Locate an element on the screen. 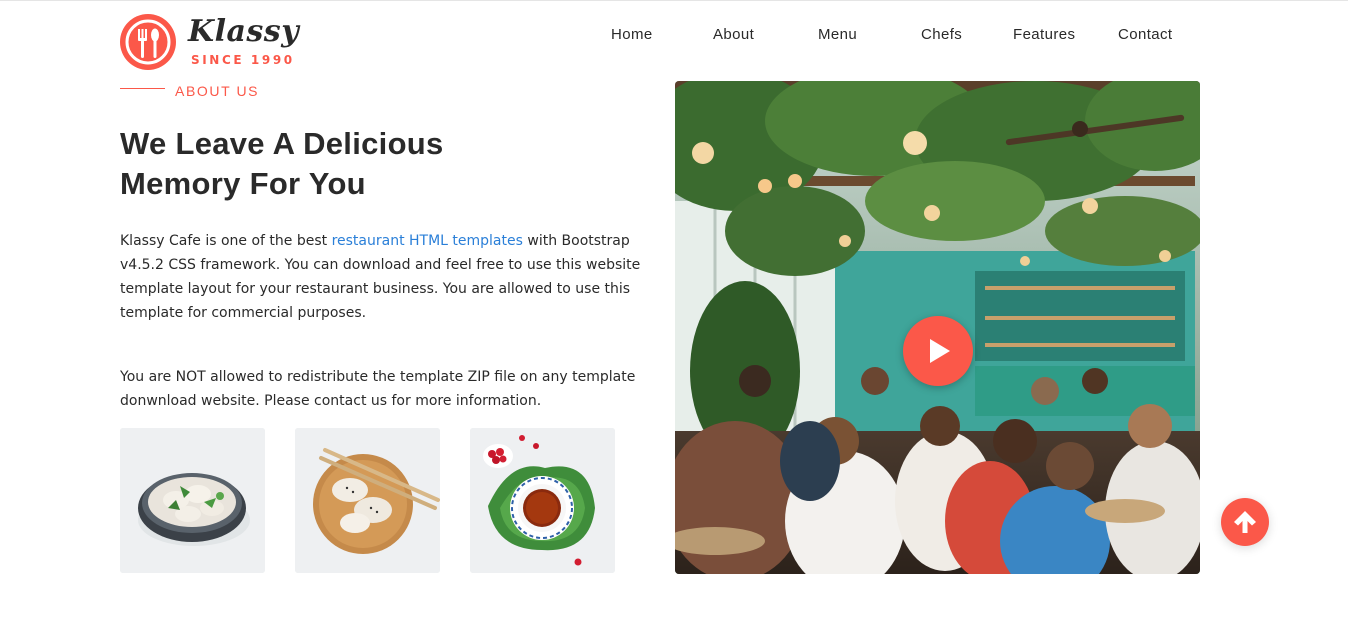 This screenshot has width=1348, height=626. title-line-2: Memory For You is located at coordinates (243, 183).